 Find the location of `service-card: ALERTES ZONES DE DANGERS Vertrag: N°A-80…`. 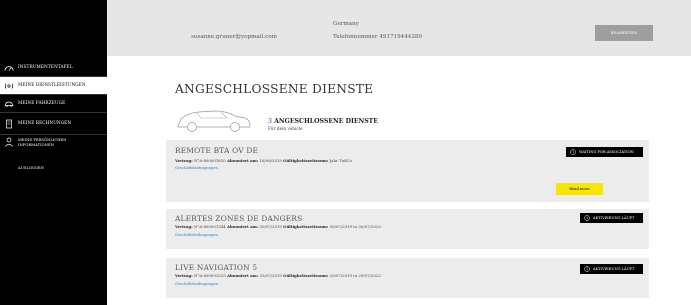

service-card: ALERTES ZONES DE DANGERS Vertrag: N°A-80… is located at coordinates (407, 229).